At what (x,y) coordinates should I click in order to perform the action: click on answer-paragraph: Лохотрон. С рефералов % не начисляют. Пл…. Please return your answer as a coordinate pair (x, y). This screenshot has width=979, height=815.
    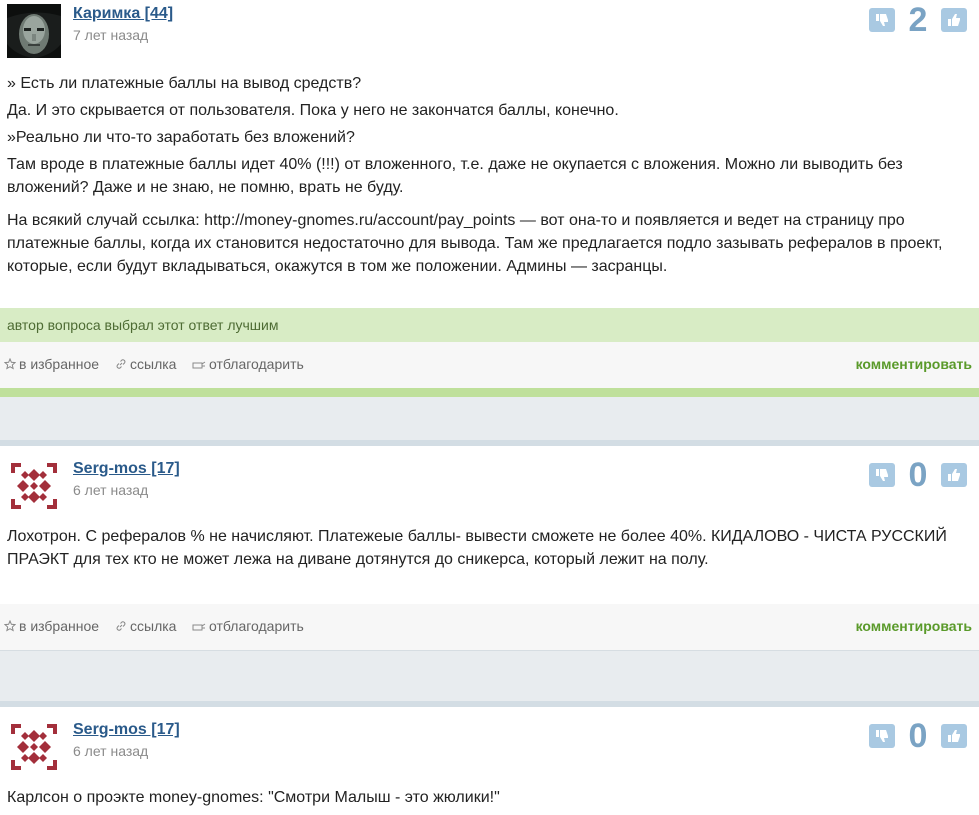
    Looking at the image, I should click on (477, 548).